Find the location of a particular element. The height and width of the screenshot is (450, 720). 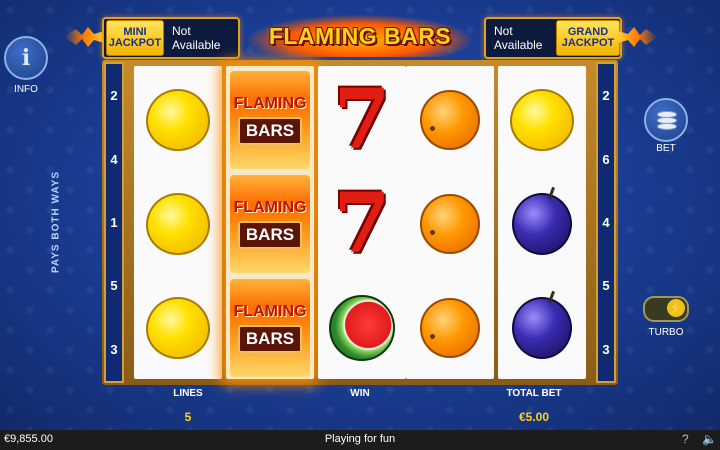

grand-jackpot-badge: GRAND JACKPOT is located at coordinates (588, 38).